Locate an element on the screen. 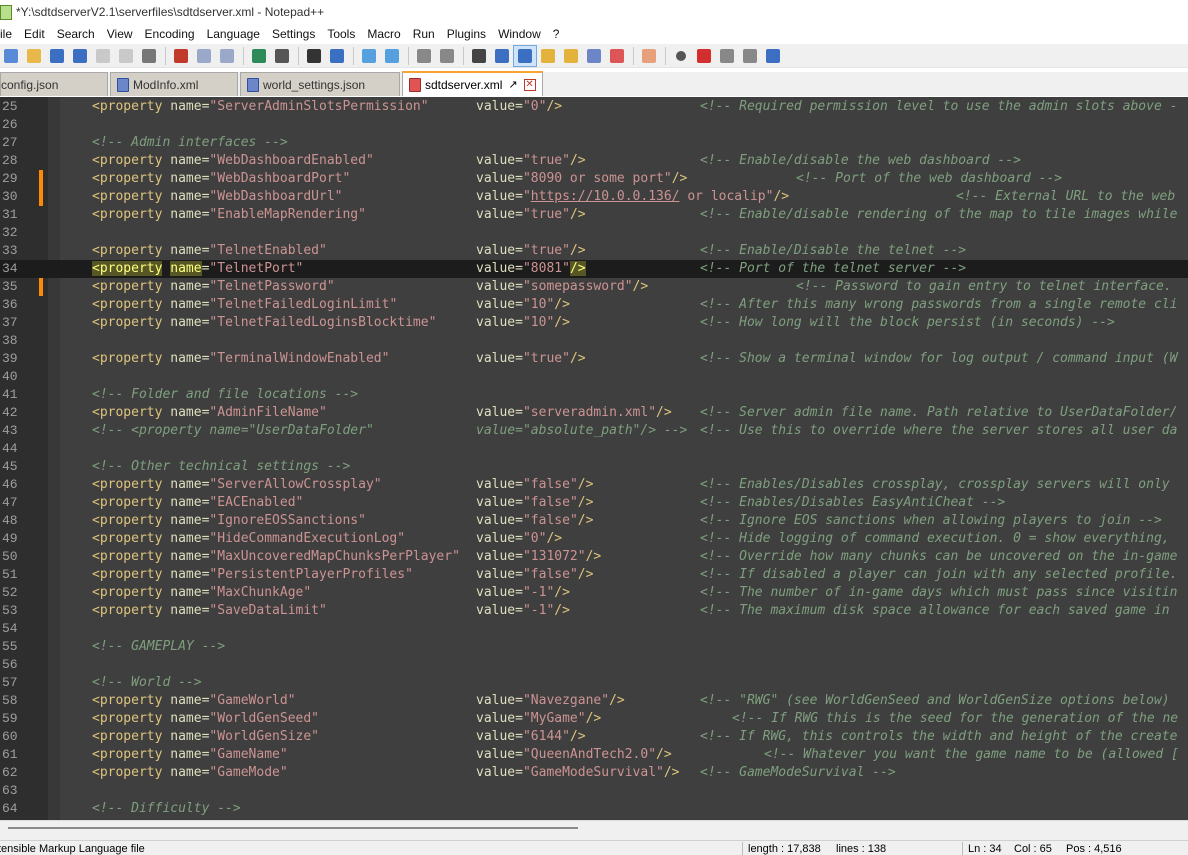 This screenshot has width=1188, height=855. code-line: 55 <!-- GAMEPLAY --> is located at coordinates (594, 647).